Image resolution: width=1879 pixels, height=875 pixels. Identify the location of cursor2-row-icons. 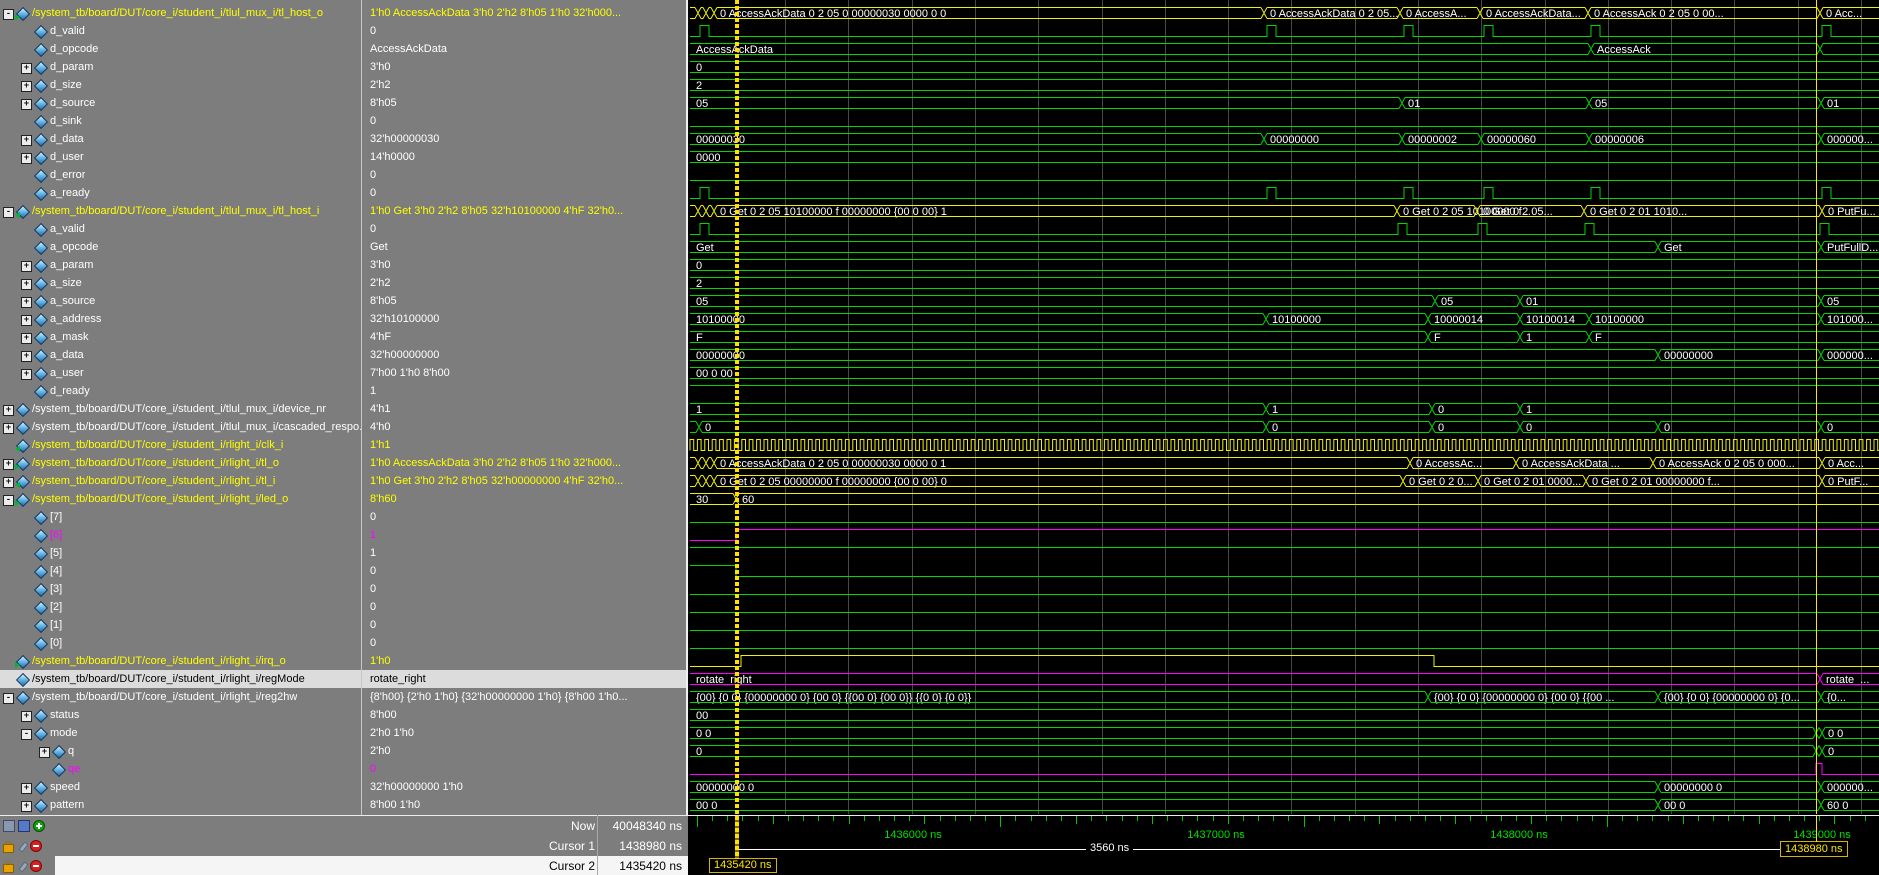
(27, 866).